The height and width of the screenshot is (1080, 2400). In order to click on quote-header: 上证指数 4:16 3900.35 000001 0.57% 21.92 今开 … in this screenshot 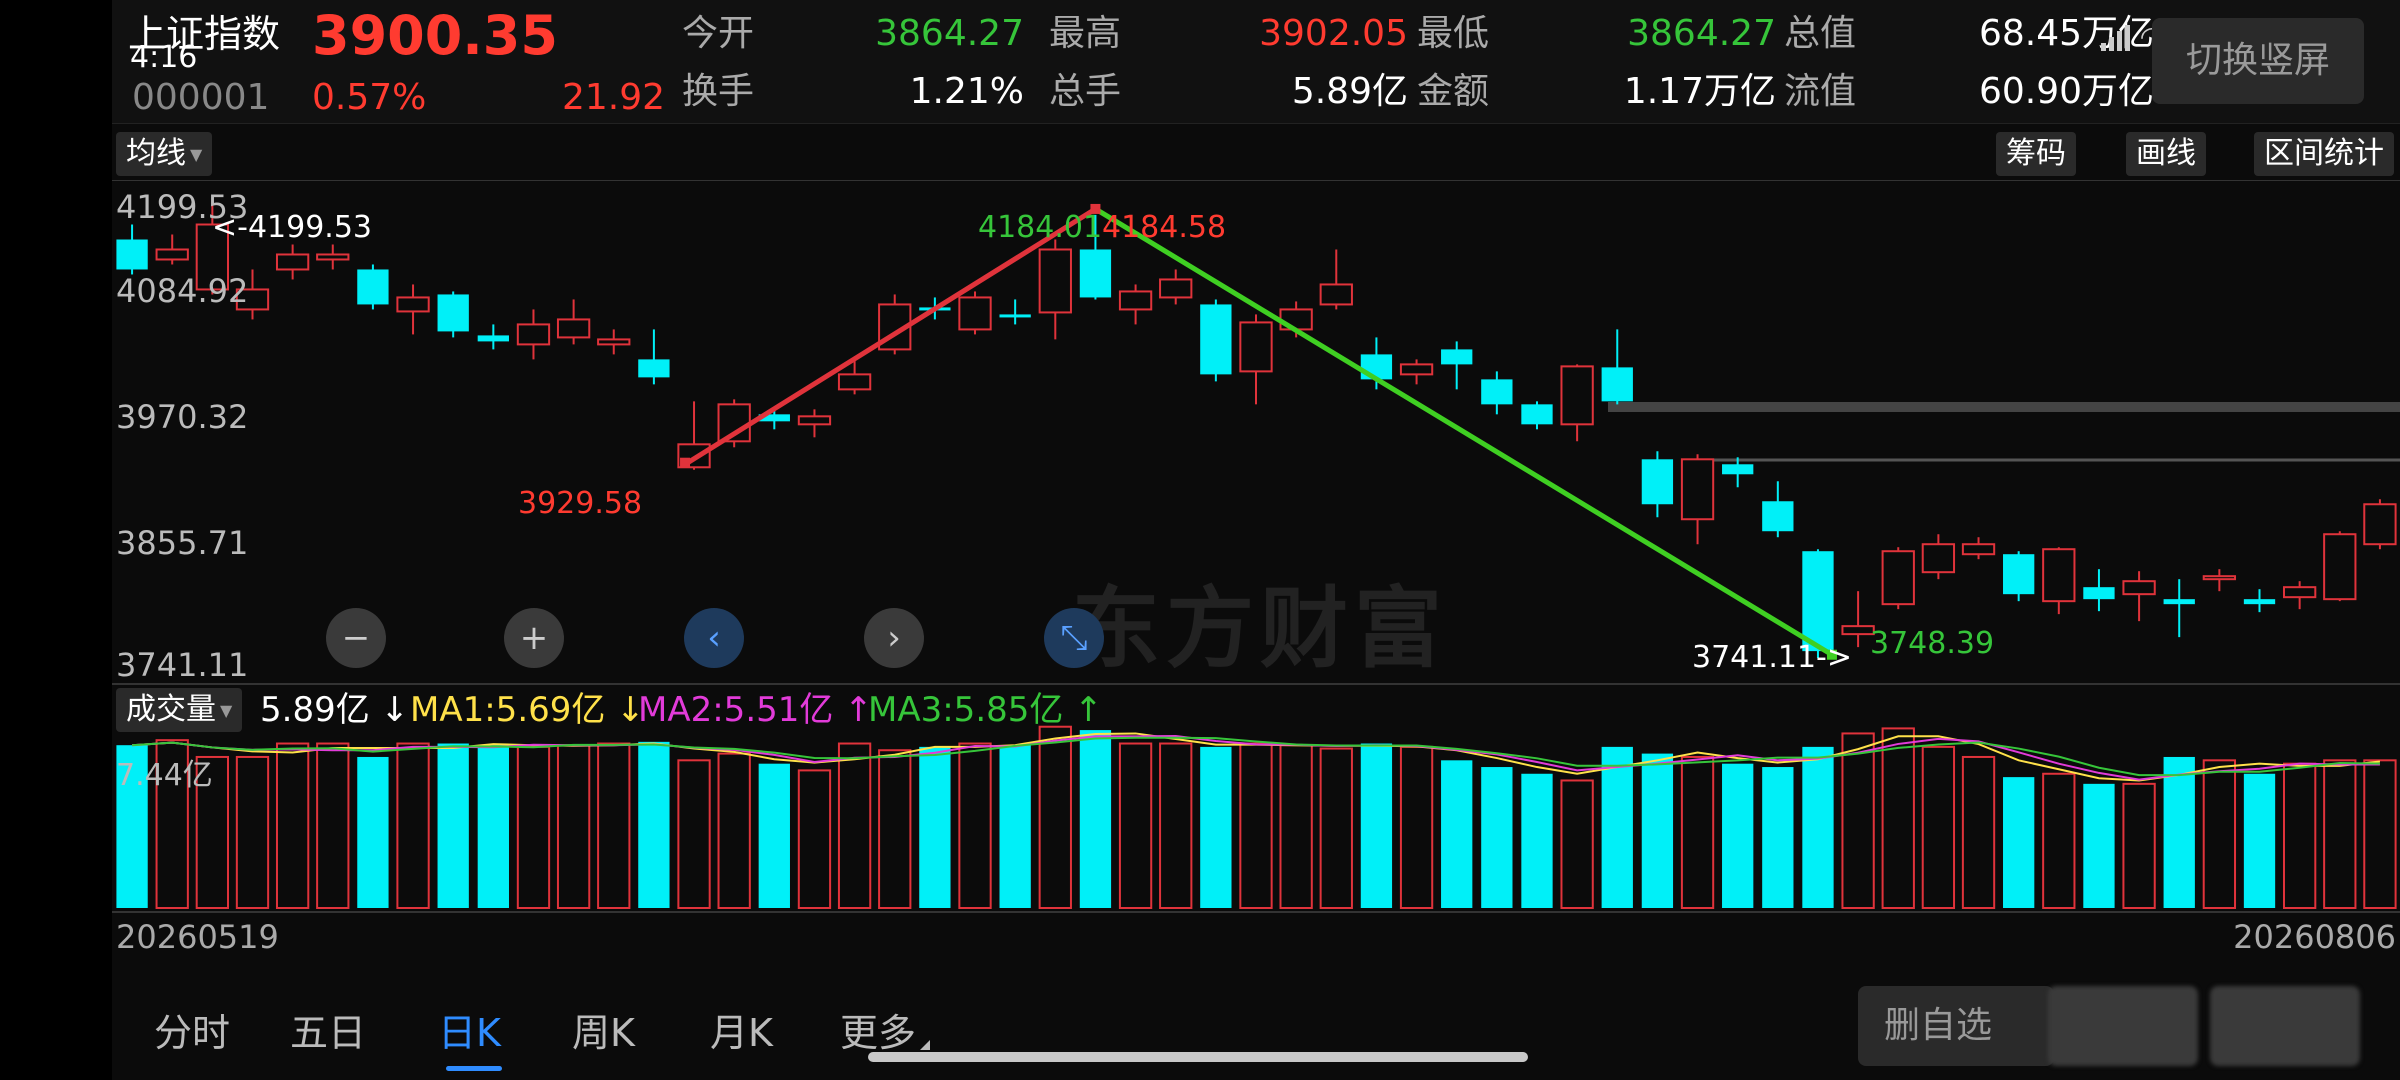, I will do `click(1256, 62)`.